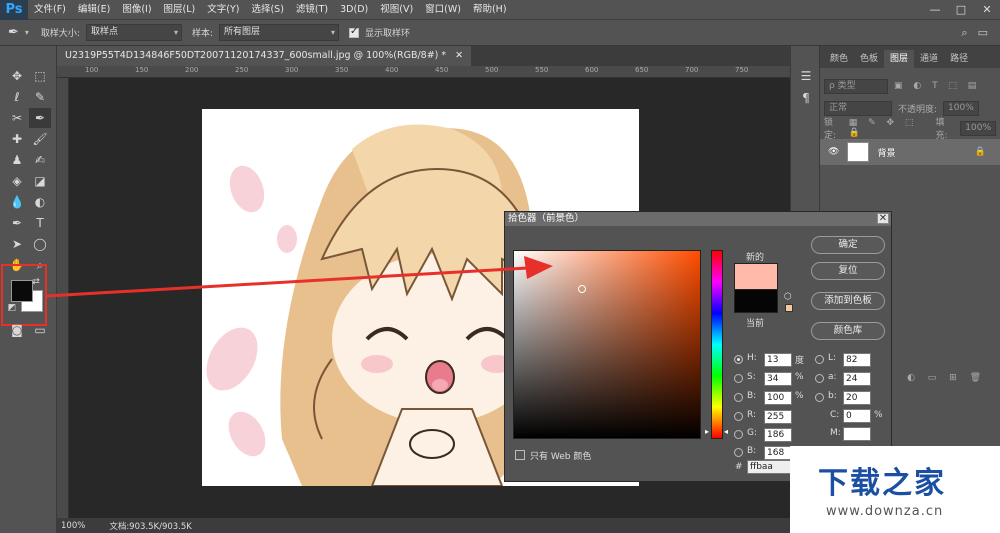  What do you see at coordinates (607, 344) in the screenshot?
I see `saturation-brightness-field` at bounding box center [607, 344].